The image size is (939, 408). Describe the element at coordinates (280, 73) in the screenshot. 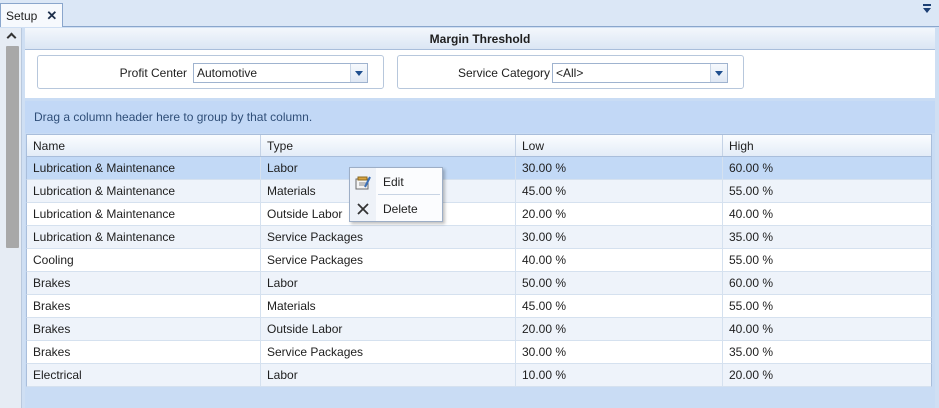

I see `profit-center-select: Automotive` at that location.